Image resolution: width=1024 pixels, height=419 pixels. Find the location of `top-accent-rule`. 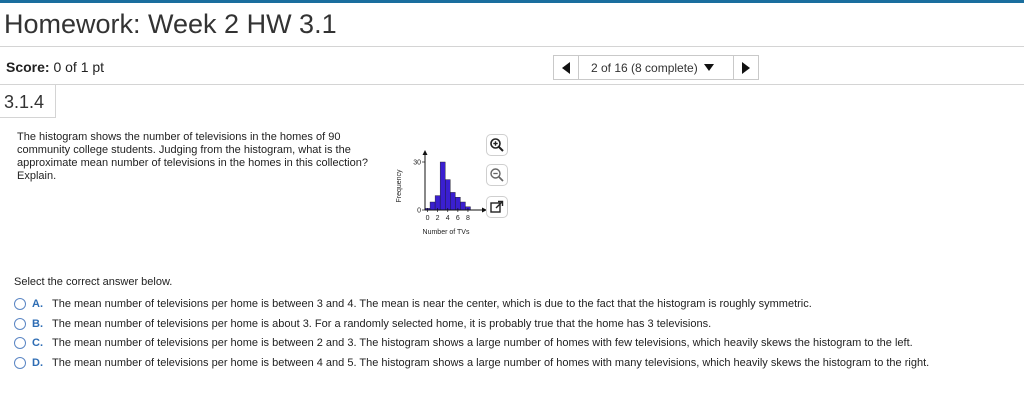

top-accent-rule is located at coordinates (512, 1).